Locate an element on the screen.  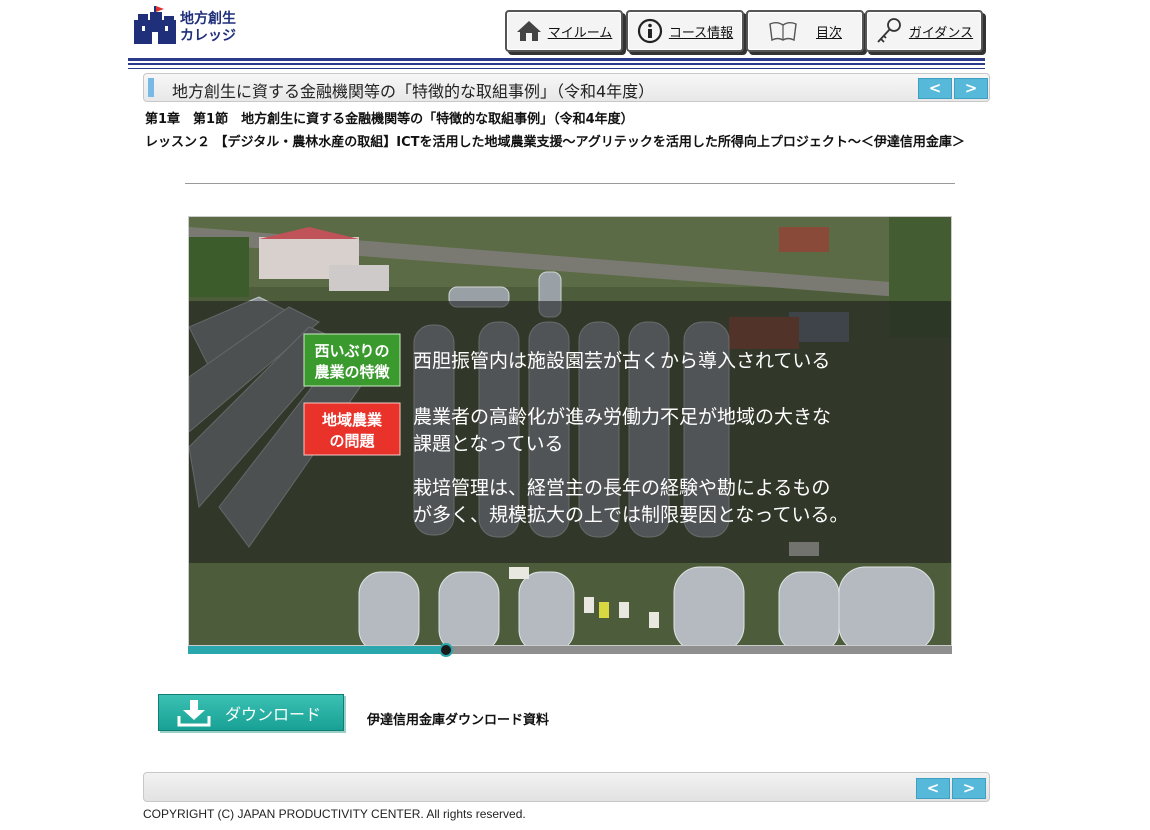
nav-myroom-button: マイルーム is located at coordinates (564, 31).